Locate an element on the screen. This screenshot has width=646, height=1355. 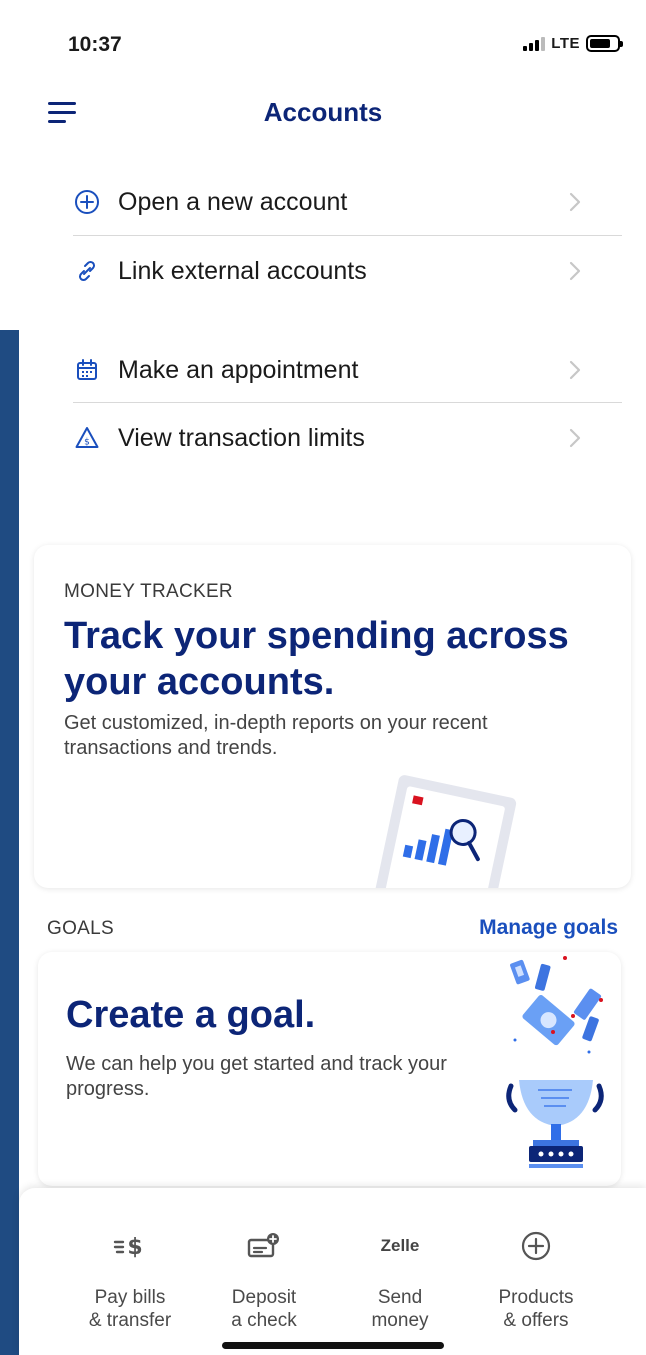
warning-dollar-icon: $ is located at coordinates (87, 438).